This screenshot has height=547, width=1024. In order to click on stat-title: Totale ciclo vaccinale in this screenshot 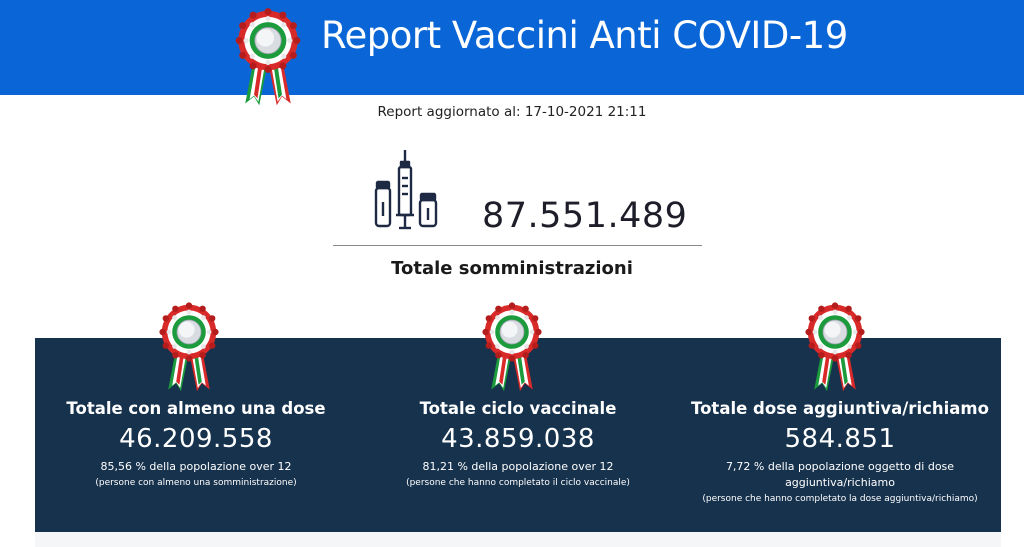, I will do `click(518, 408)`.